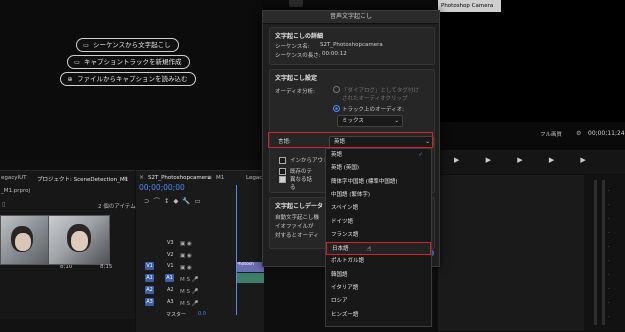 The image size is (625, 332). I want to click on timeline-clip-audio, so click(250, 278).